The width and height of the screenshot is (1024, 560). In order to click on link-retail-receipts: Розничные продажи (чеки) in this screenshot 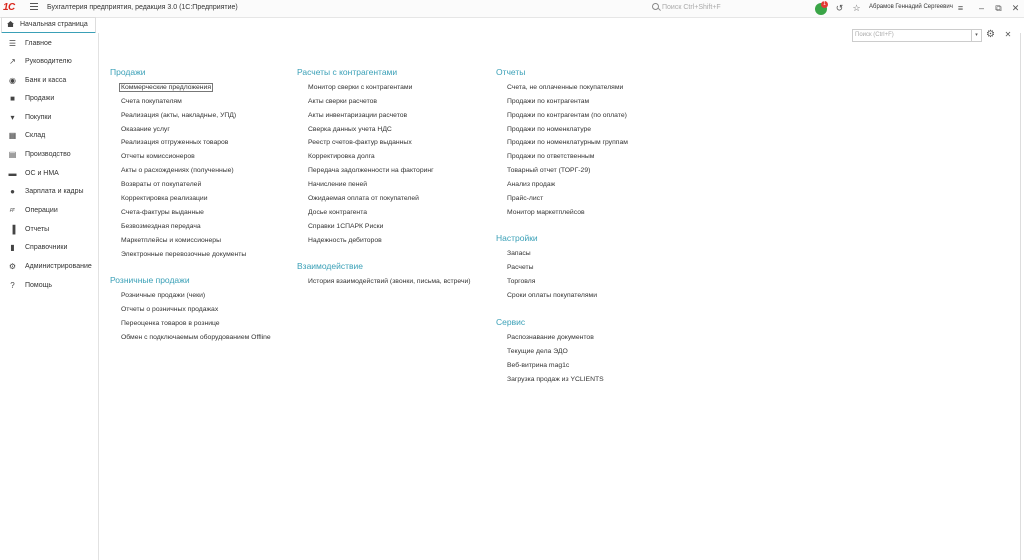, I will do `click(163, 295)`.